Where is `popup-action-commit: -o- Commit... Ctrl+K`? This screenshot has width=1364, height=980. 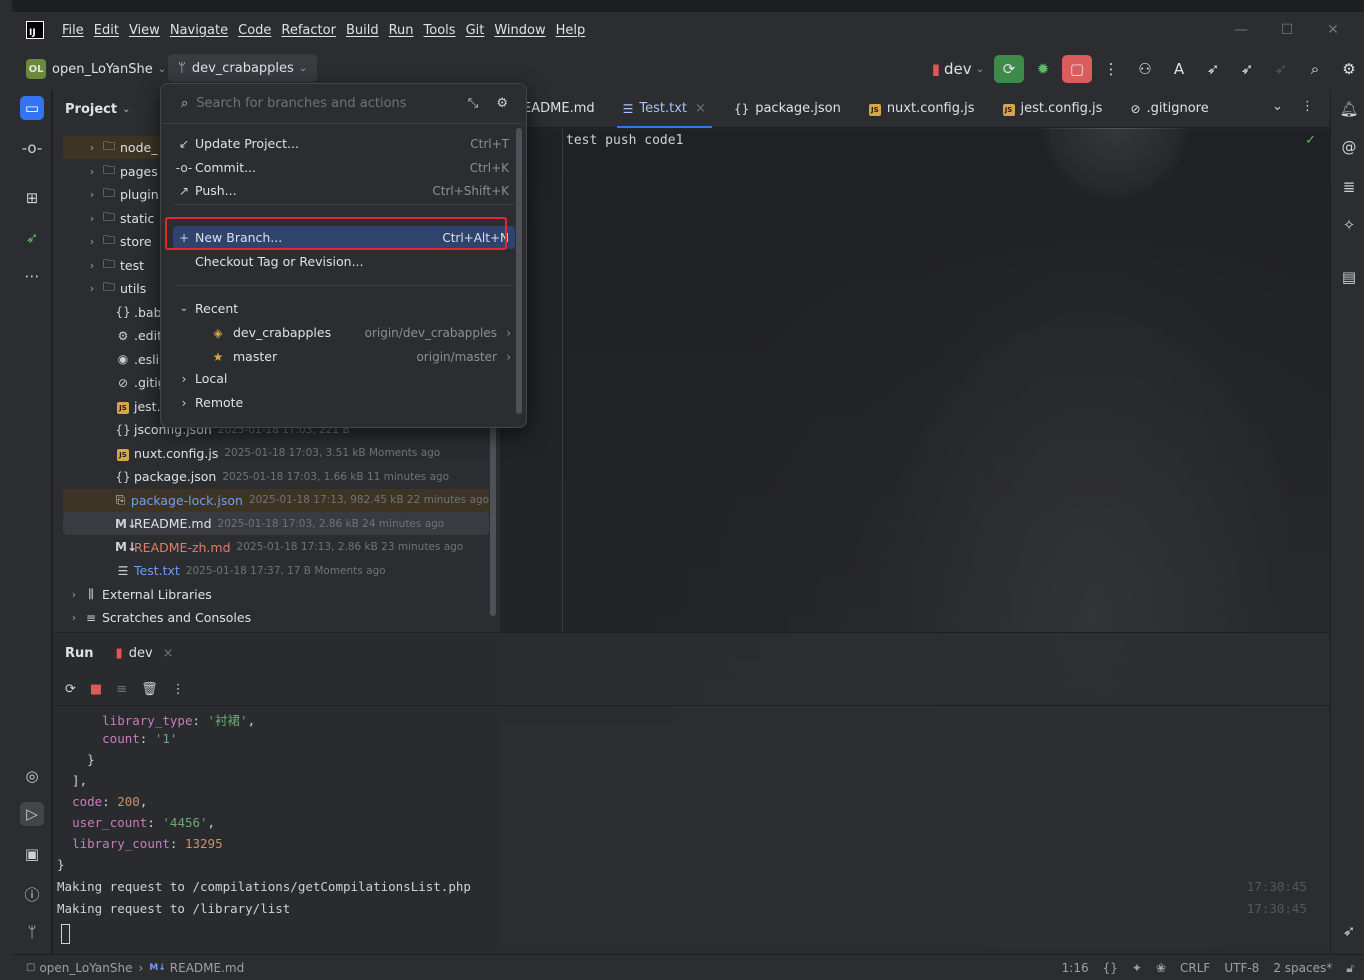
popup-action-commit: -o- Commit... Ctrl+K is located at coordinates (344, 167).